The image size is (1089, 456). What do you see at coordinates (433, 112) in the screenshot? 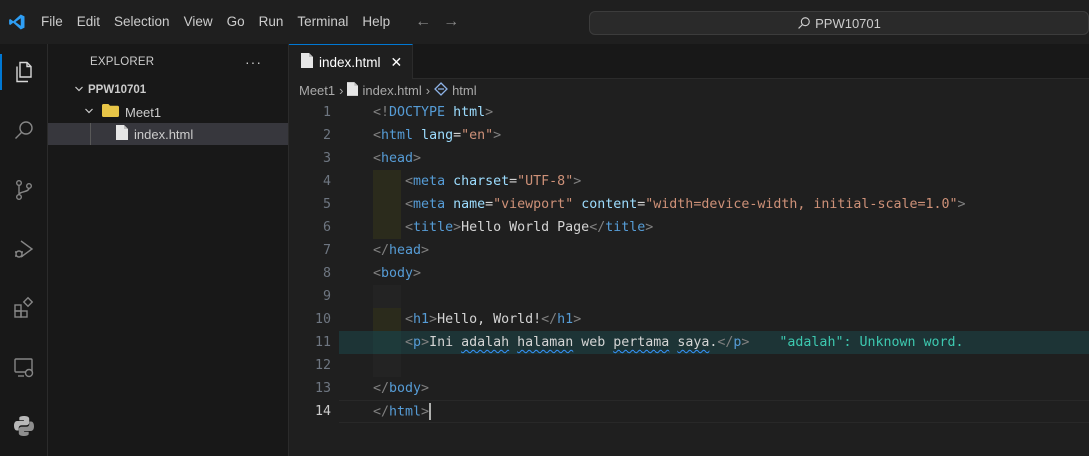
I see `code-text: <!DOCTYPE html>` at bounding box center [433, 112].